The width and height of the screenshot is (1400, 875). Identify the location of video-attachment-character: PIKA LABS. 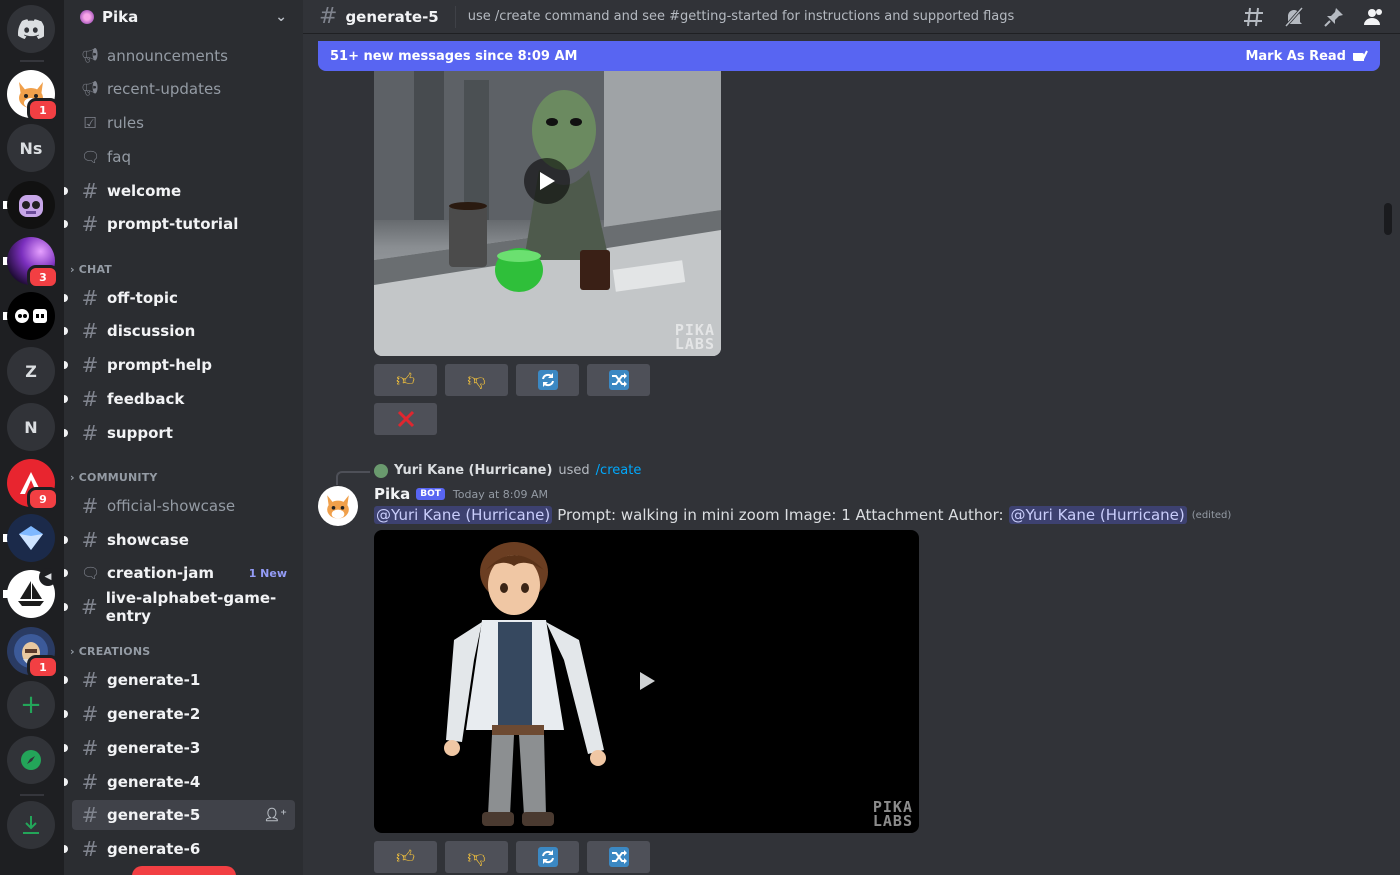
(646, 681).